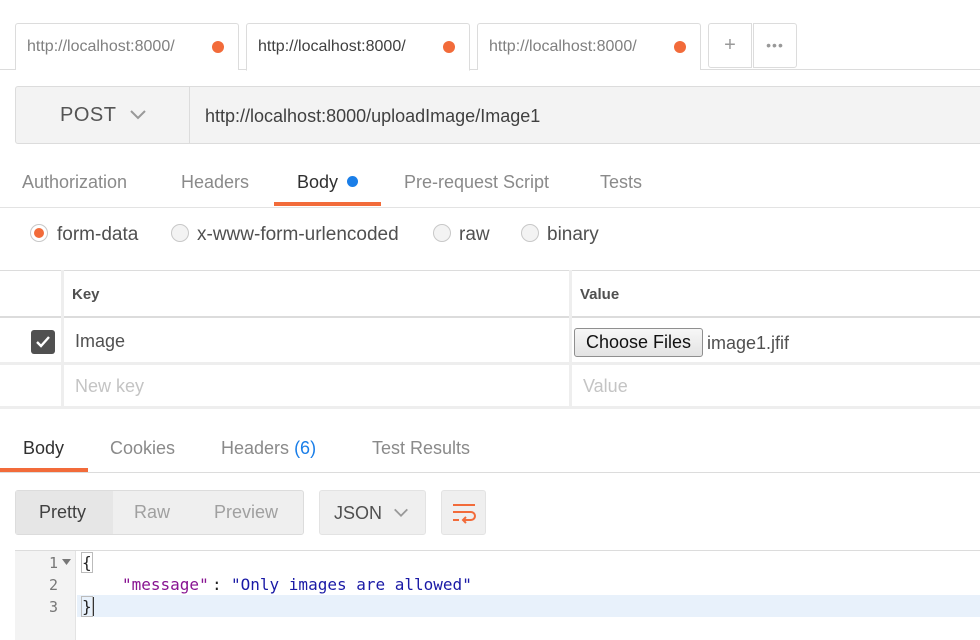 This screenshot has height=640, width=980. What do you see at coordinates (490, 407) in the screenshot?
I see `table-bottom-border` at bounding box center [490, 407].